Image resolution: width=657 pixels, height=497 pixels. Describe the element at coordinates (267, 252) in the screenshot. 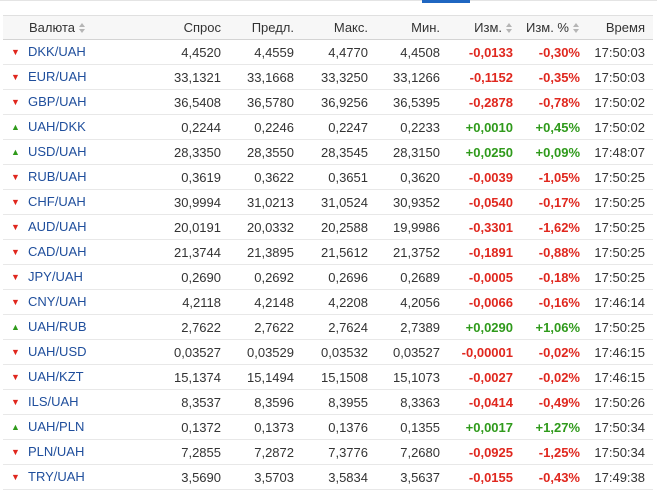

I see `ask-cell: 21,3895` at that location.